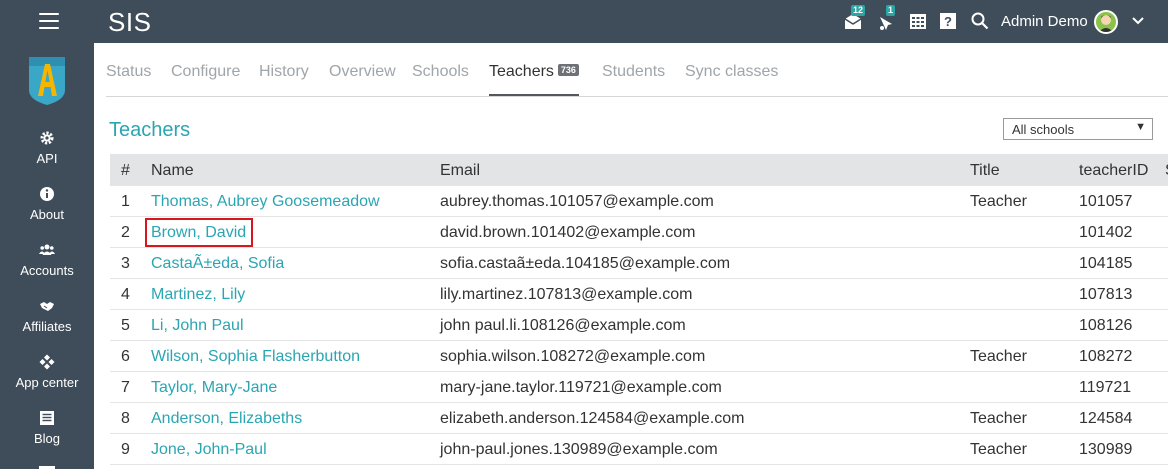 The height and width of the screenshot is (469, 1168). I want to click on teacher-email: sofia.castaã±eda.104185@example.com, so click(585, 263).